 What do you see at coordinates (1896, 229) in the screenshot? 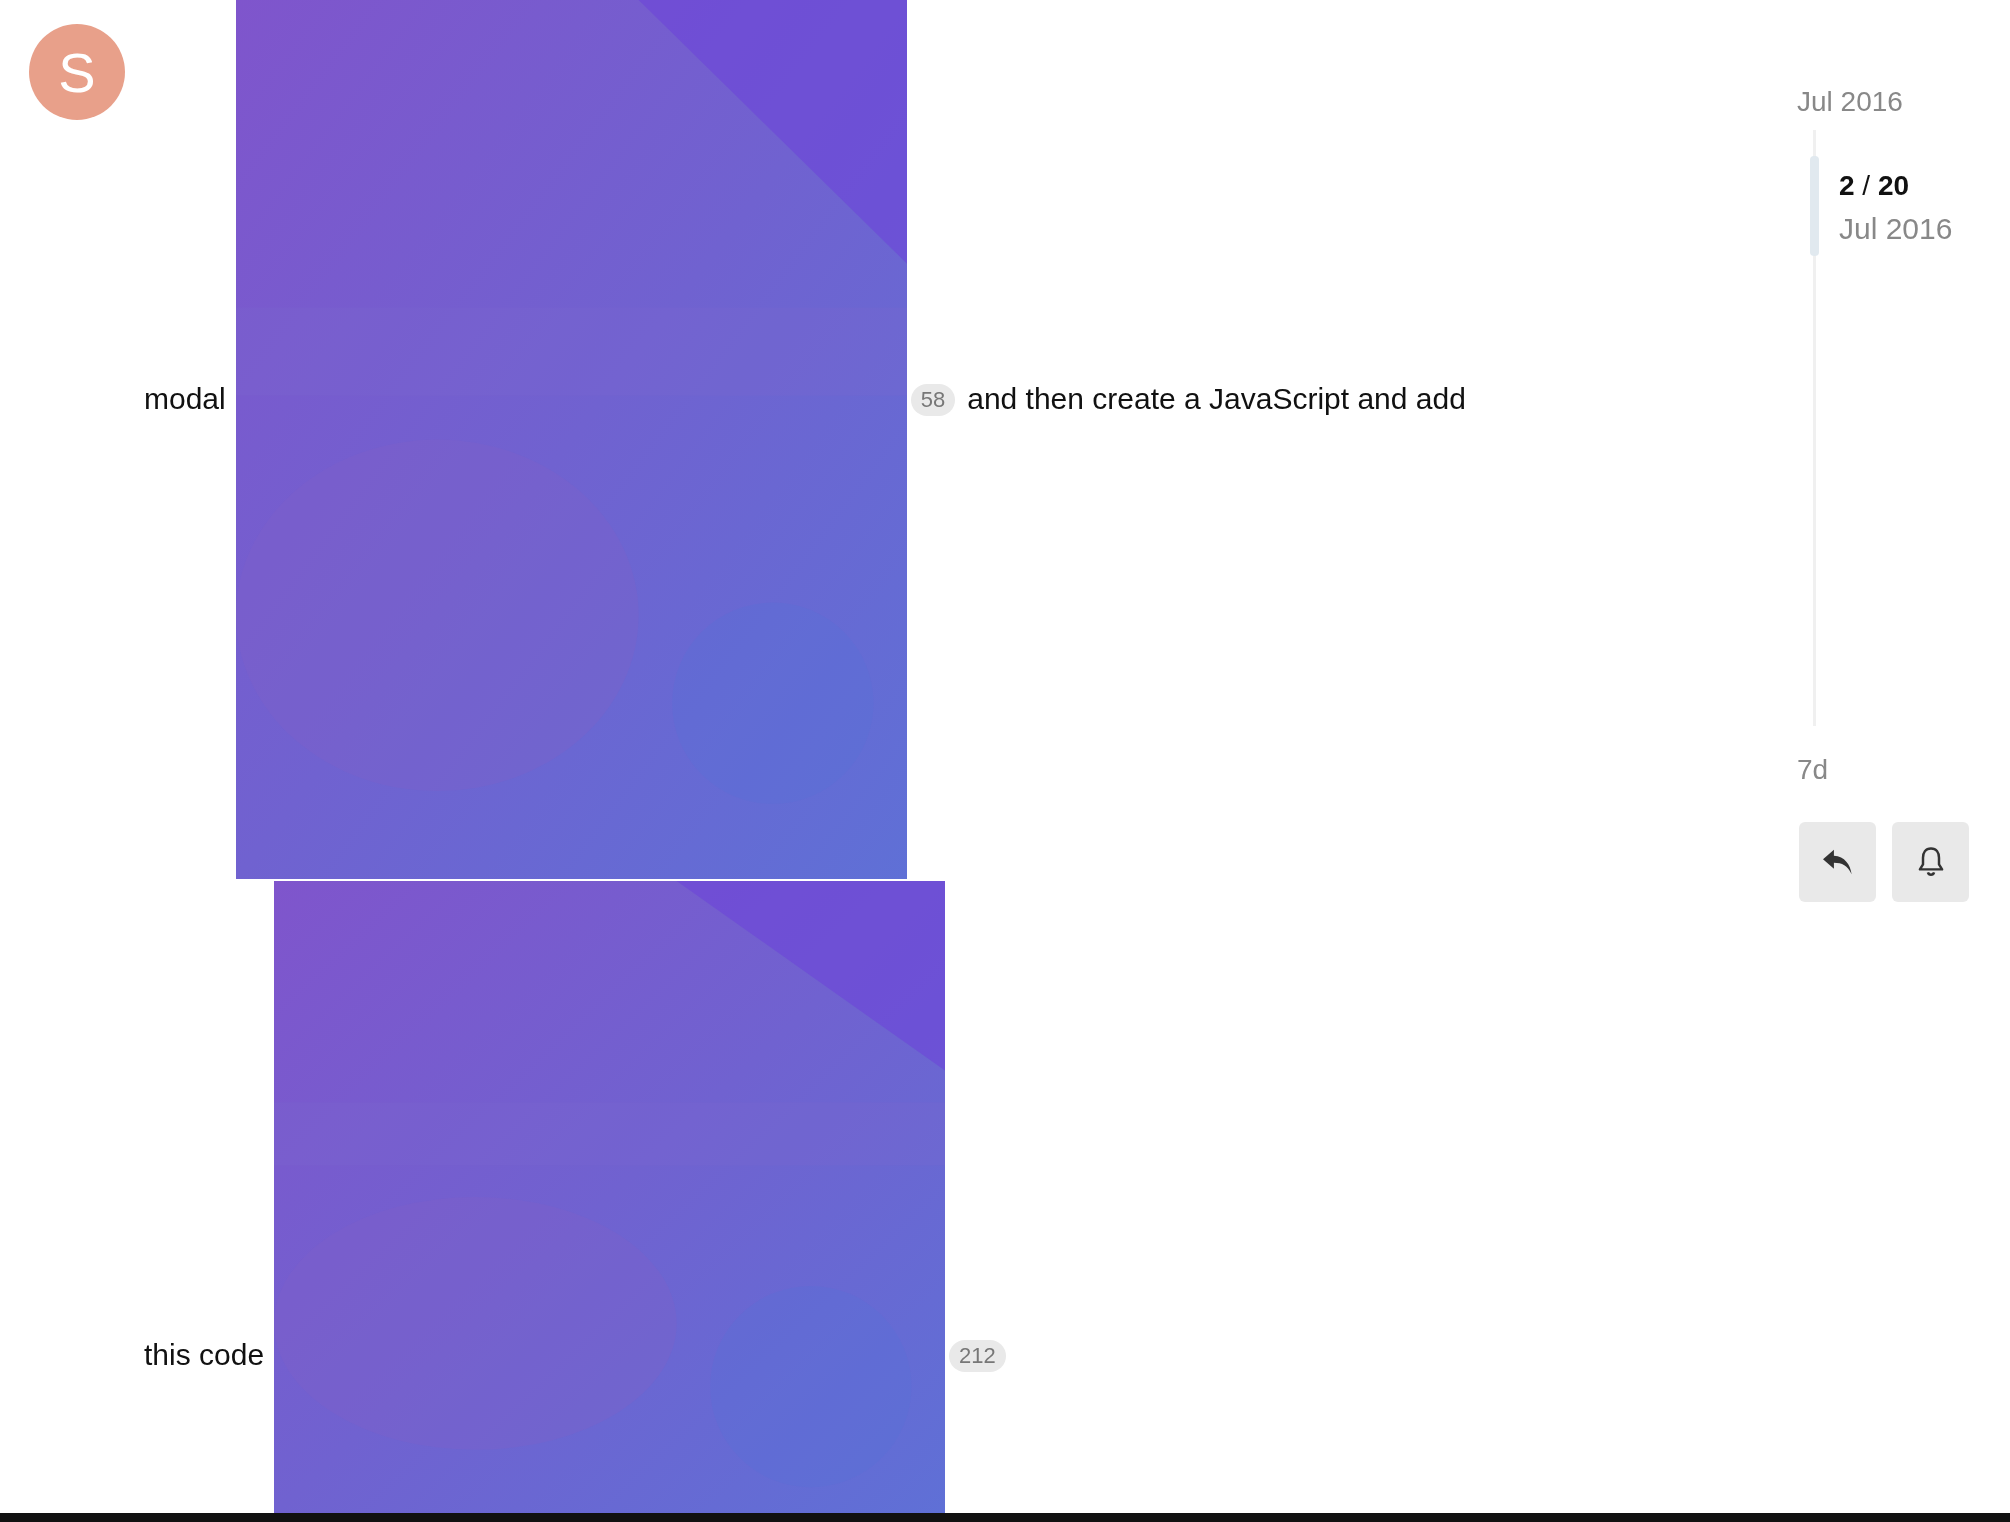
I see `post-date: Jul 2016` at bounding box center [1896, 229].